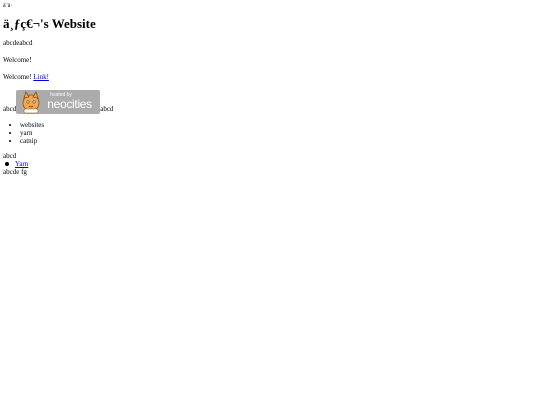 This screenshot has height=405, width=540. Describe the element at coordinates (69, 104) in the screenshot. I see `badge-brand-text: neocities` at that location.